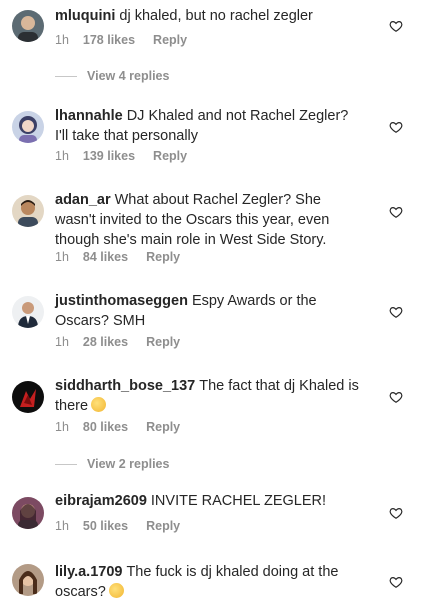 The image size is (425, 600). What do you see at coordinates (128, 464) in the screenshot?
I see `view-replies-label: View 2 replies` at bounding box center [128, 464].